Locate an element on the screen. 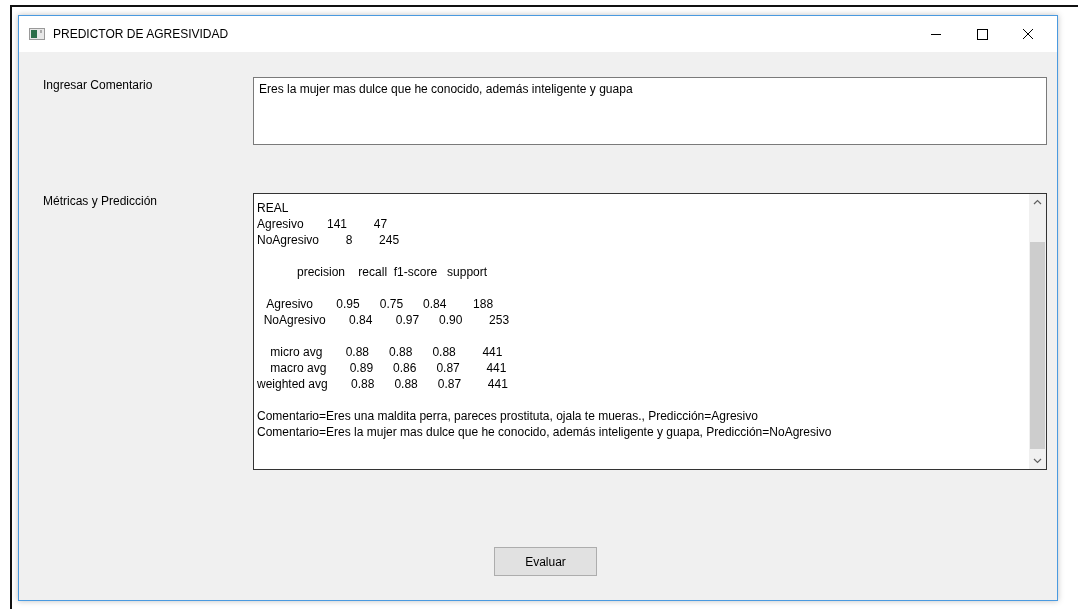  output-line: micro avg 0.88 0.88 0.88 441 is located at coordinates (386, 352).